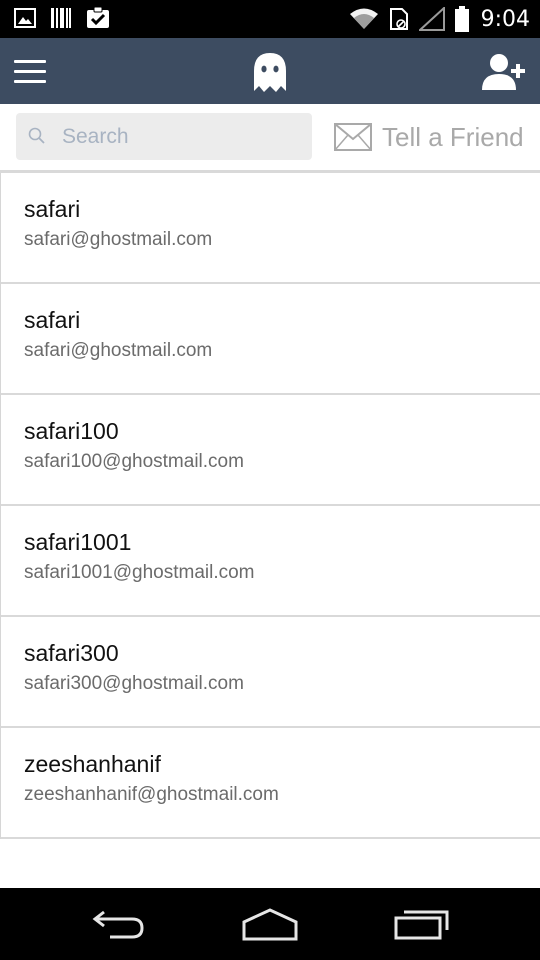 This screenshot has width=540, height=960. I want to click on clipboard-check-icon, so click(98, 17).